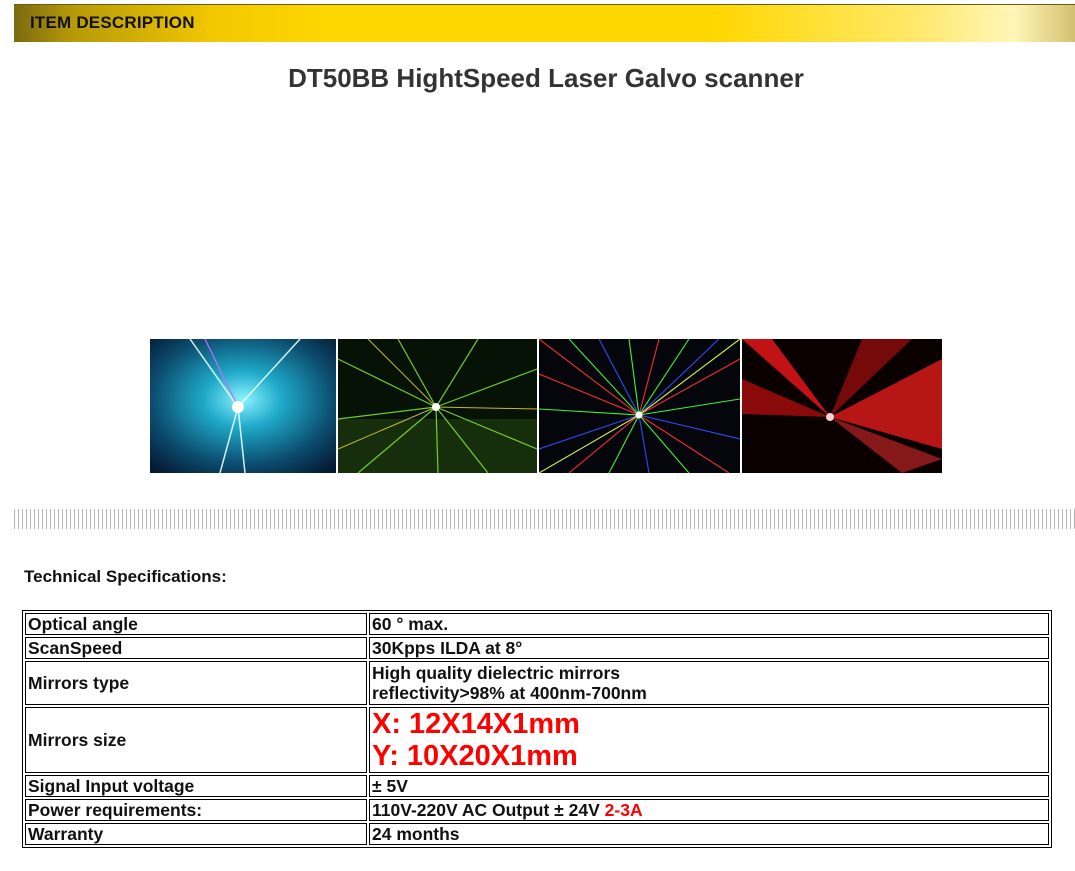 The width and height of the screenshot is (1075, 871). Describe the element at coordinates (842, 406) in the screenshot. I see `red-laser-photo` at that location.